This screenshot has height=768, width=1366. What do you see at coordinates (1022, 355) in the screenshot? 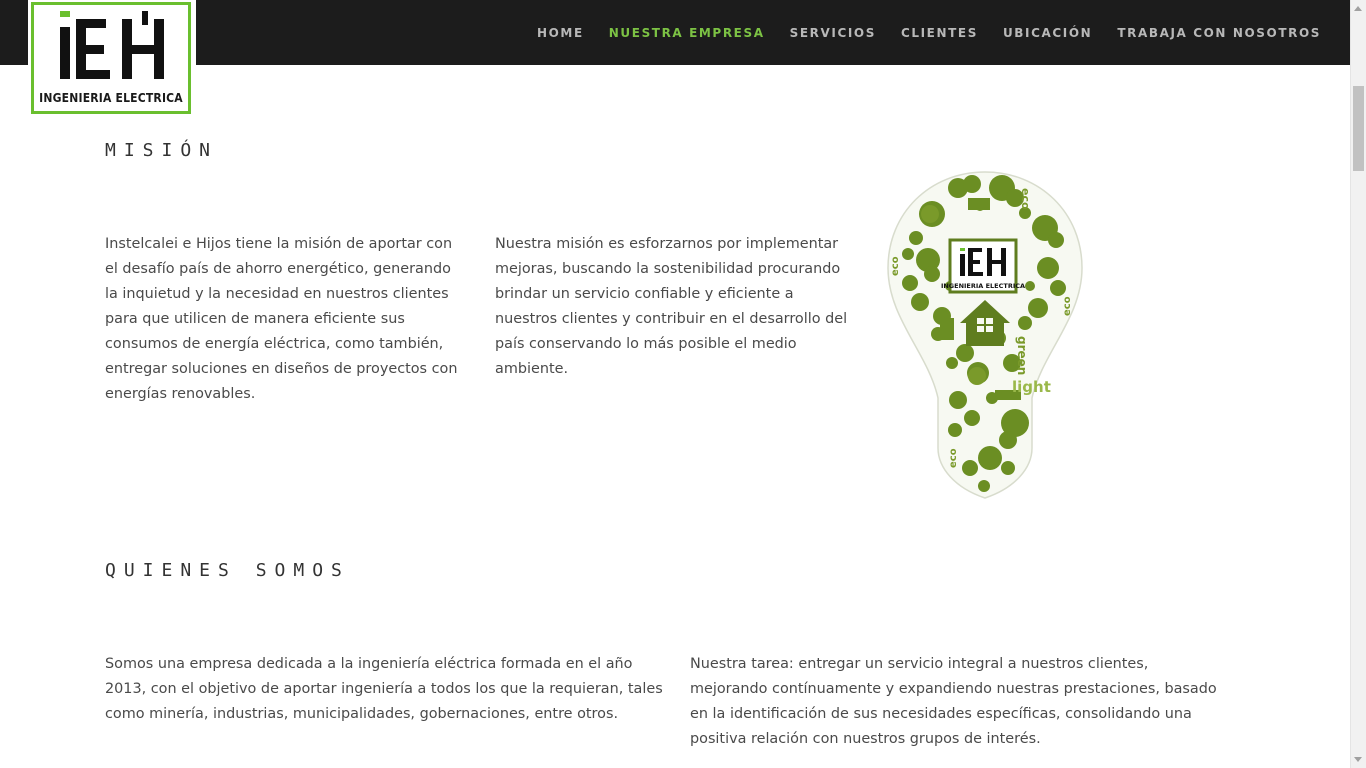
I see `bulb-word-green: green` at bounding box center [1022, 355].